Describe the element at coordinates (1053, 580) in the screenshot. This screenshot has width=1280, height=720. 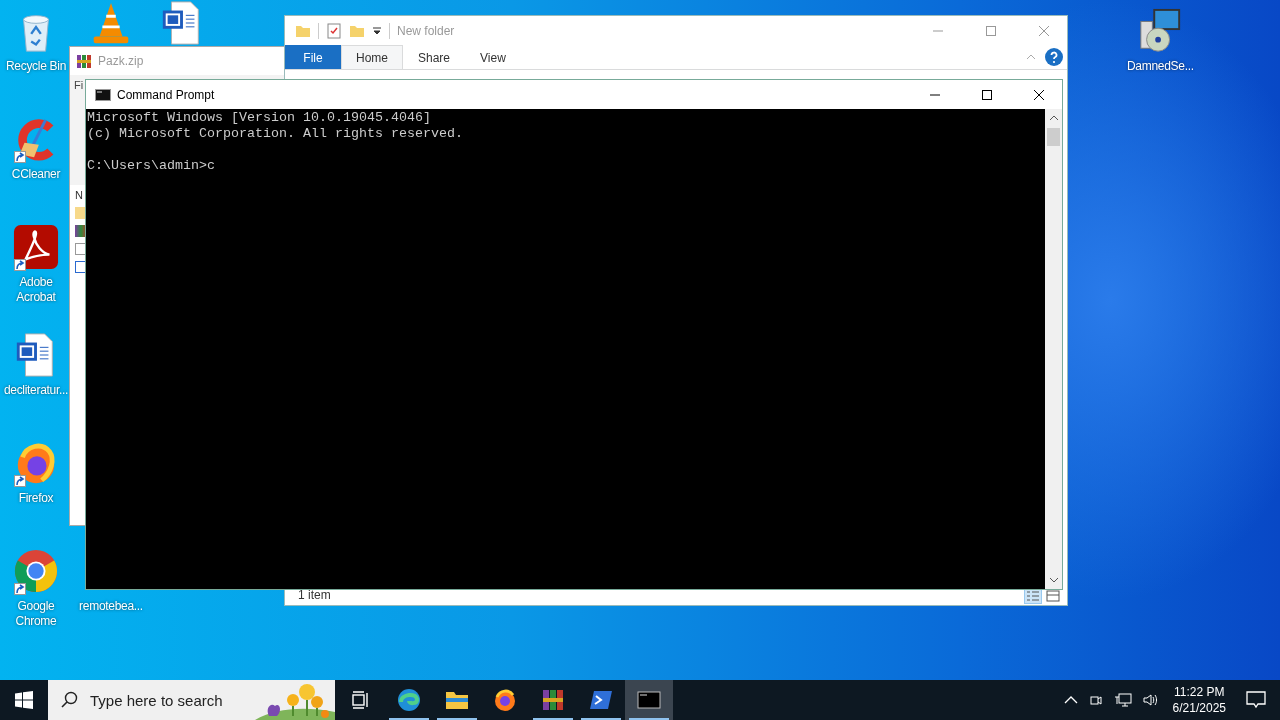
I see `scroll-down-icon` at that location.